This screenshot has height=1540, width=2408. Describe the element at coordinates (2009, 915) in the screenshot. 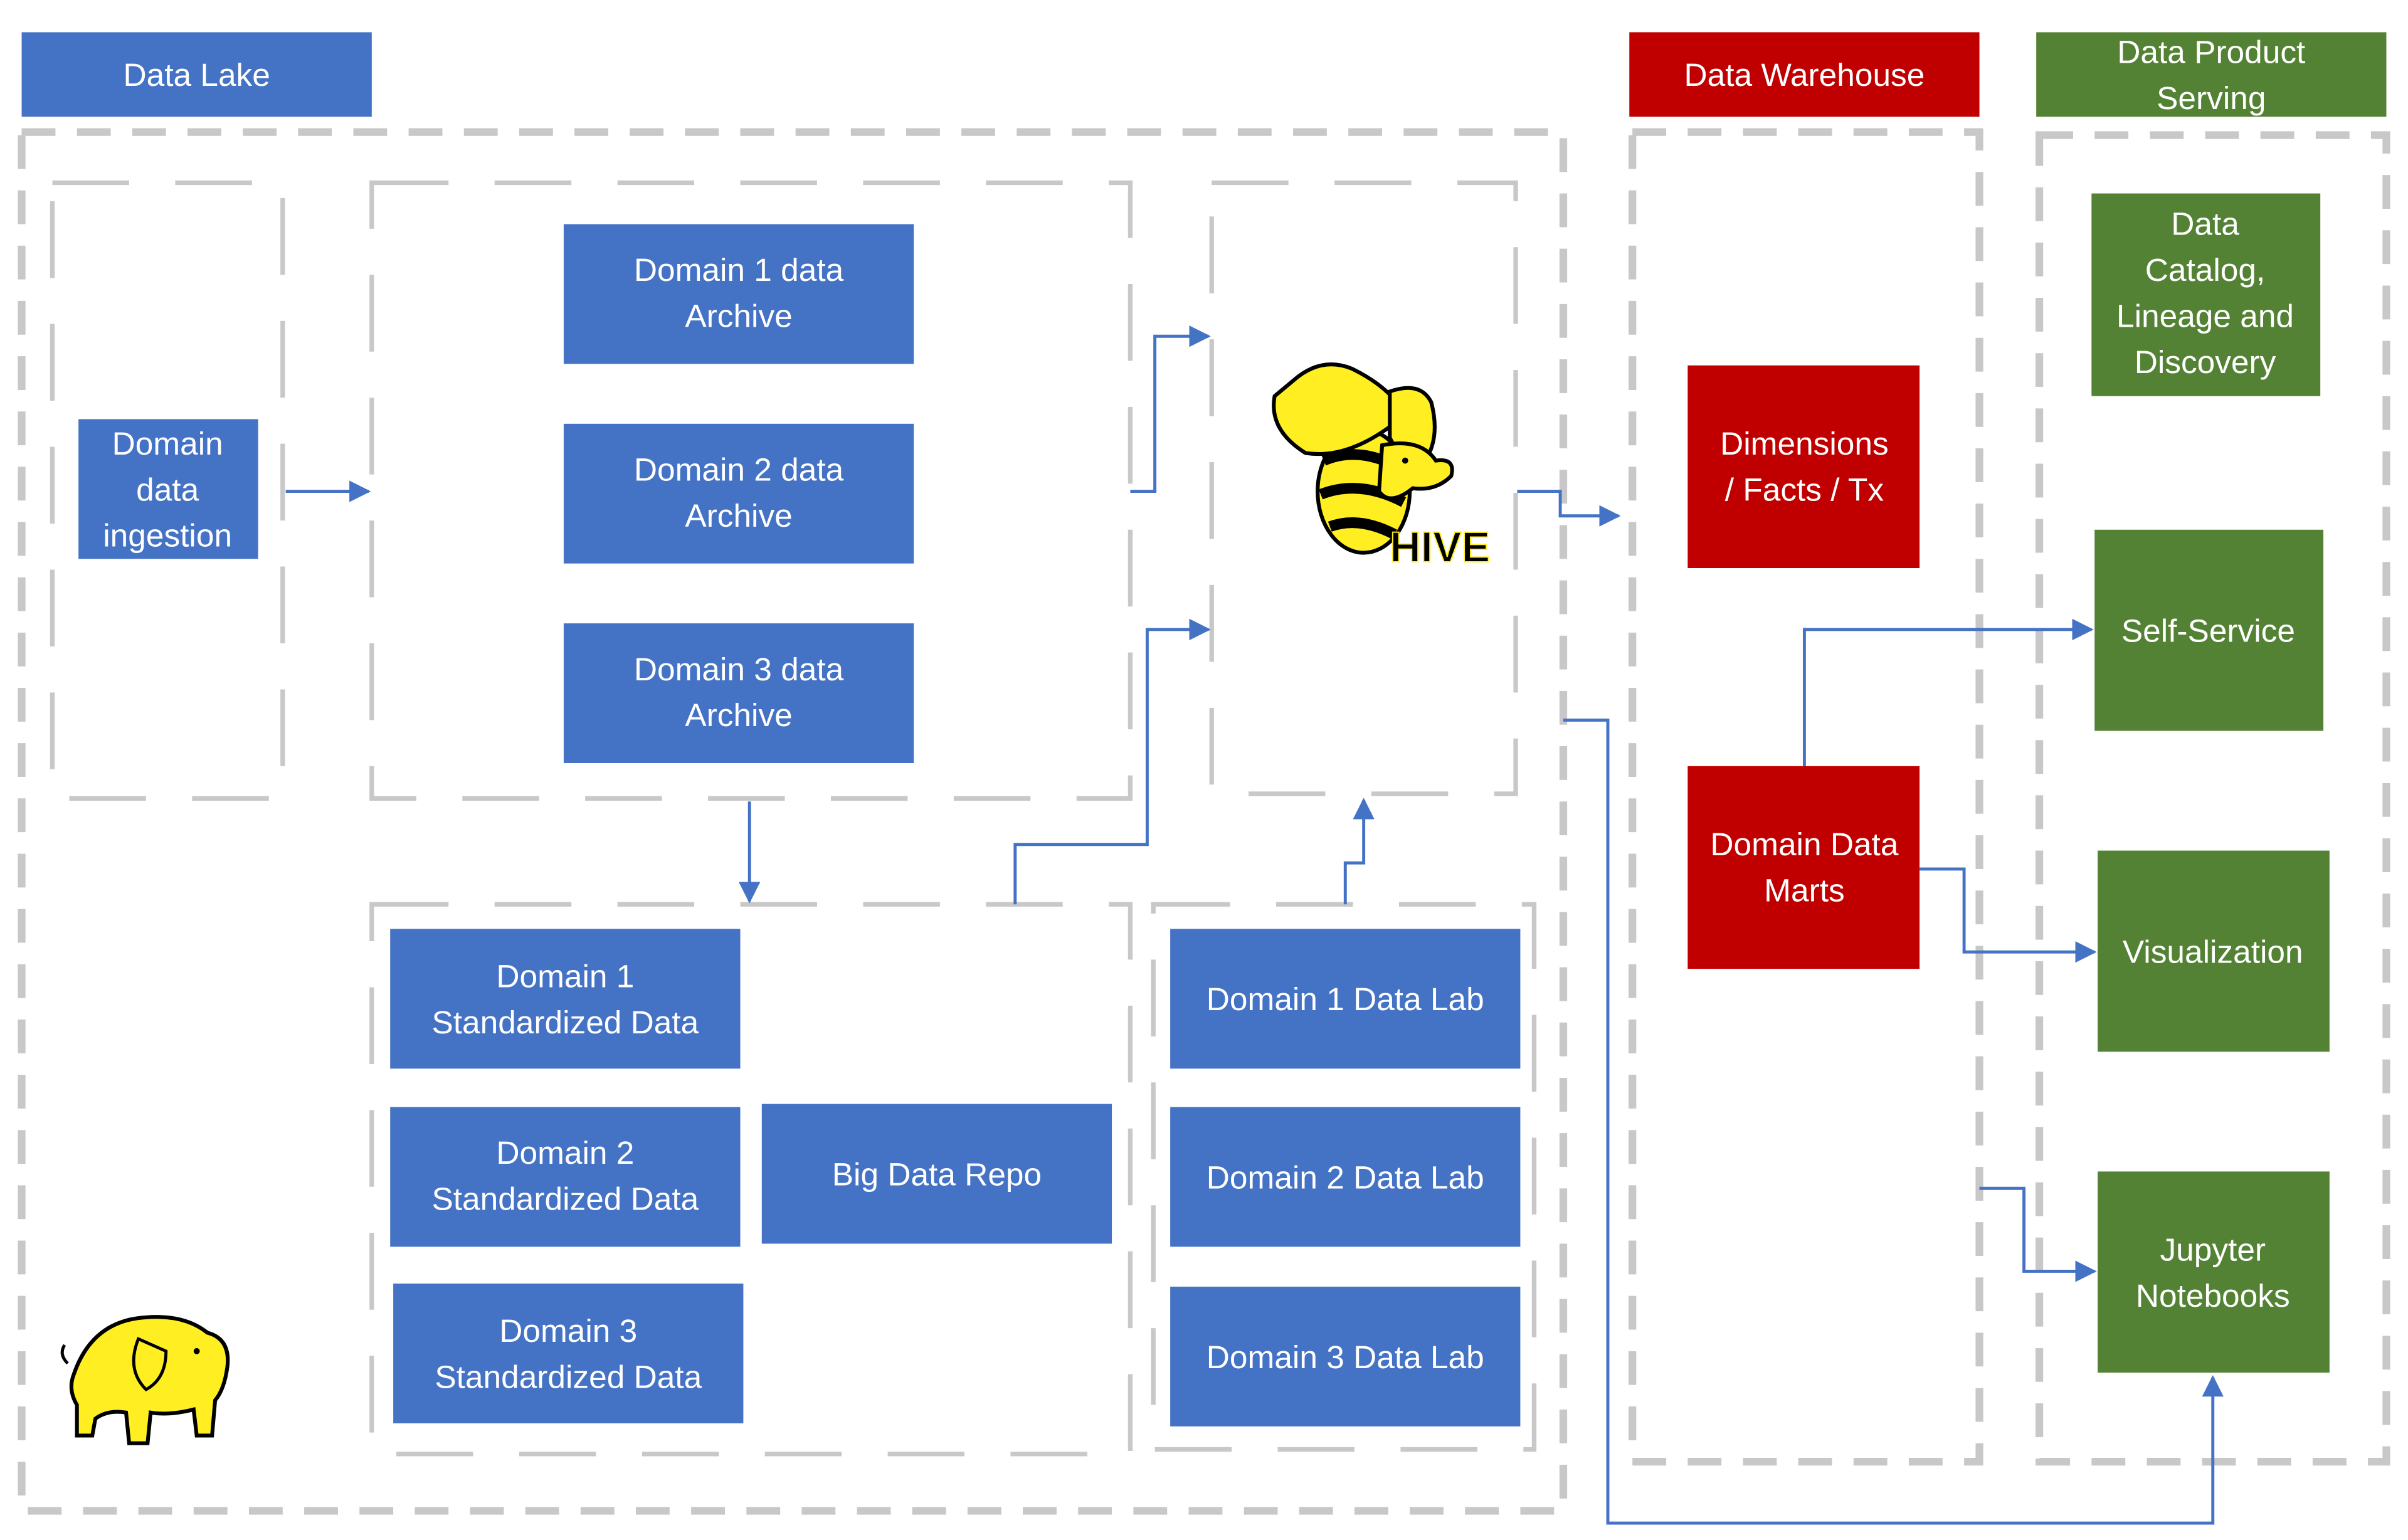

I see `connector-marts-to-visualization` at that location.